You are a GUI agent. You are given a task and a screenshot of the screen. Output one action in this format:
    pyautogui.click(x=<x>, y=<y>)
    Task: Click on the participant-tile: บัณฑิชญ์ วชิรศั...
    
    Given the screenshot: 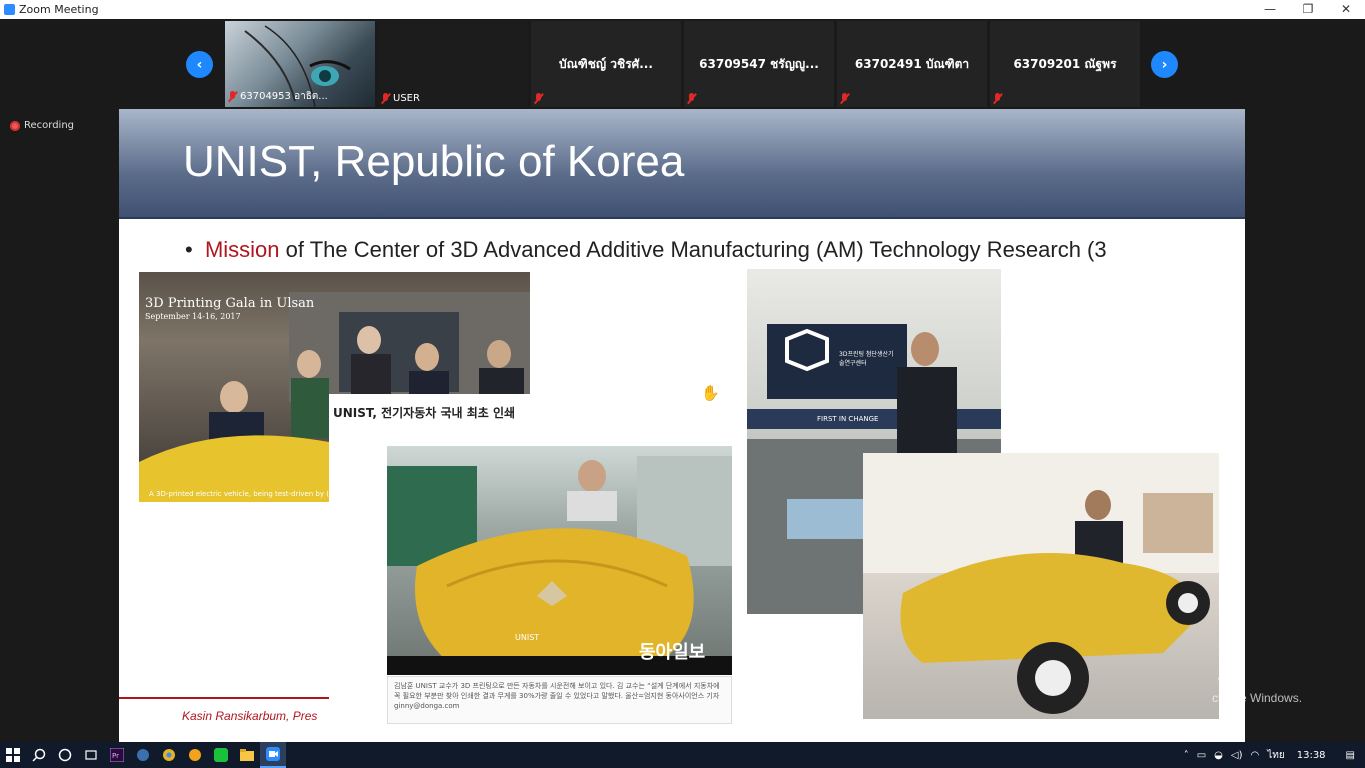 What is the action you would take?
    pyautogui.click(x=606, y=64)
    